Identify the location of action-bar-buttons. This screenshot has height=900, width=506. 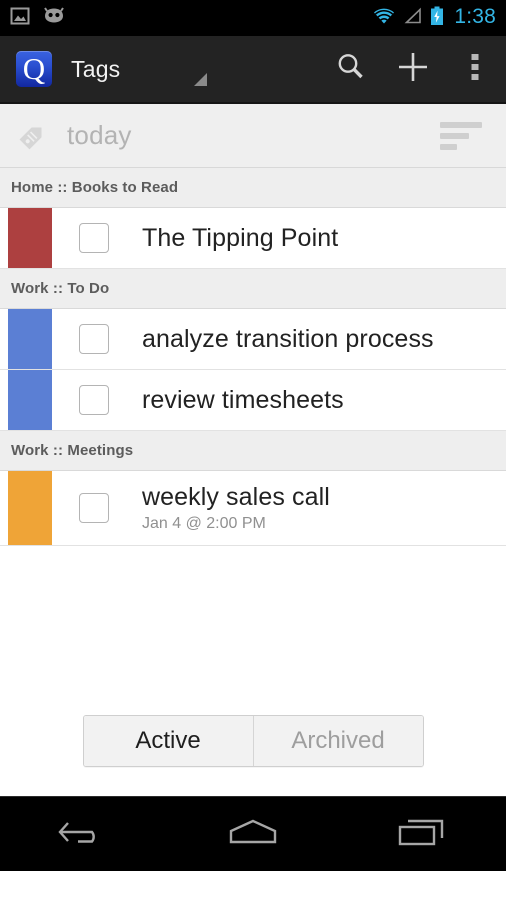
(413, 69).